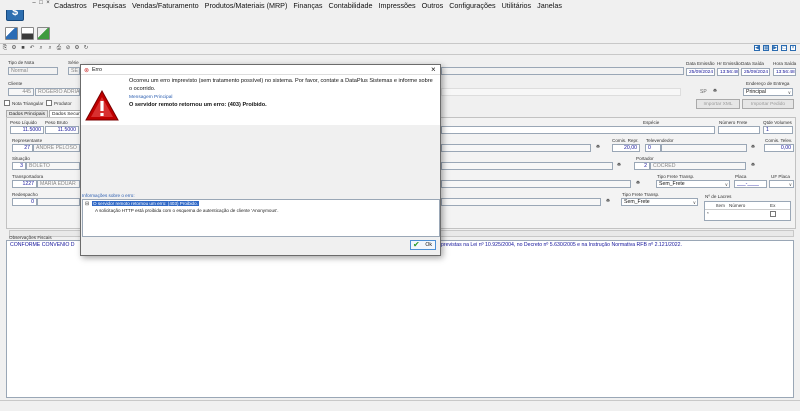 This screenshot has height=411, width=800. What do you see at coordinates (549, 5) in the screenshot?
I see `menu-janelas: Janelas` at bounding box center [549, 5].